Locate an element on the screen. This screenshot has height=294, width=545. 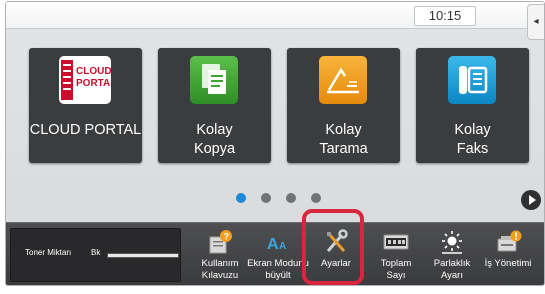
fn-label-line1: Parlaklık is located at coordinates (452, 263).